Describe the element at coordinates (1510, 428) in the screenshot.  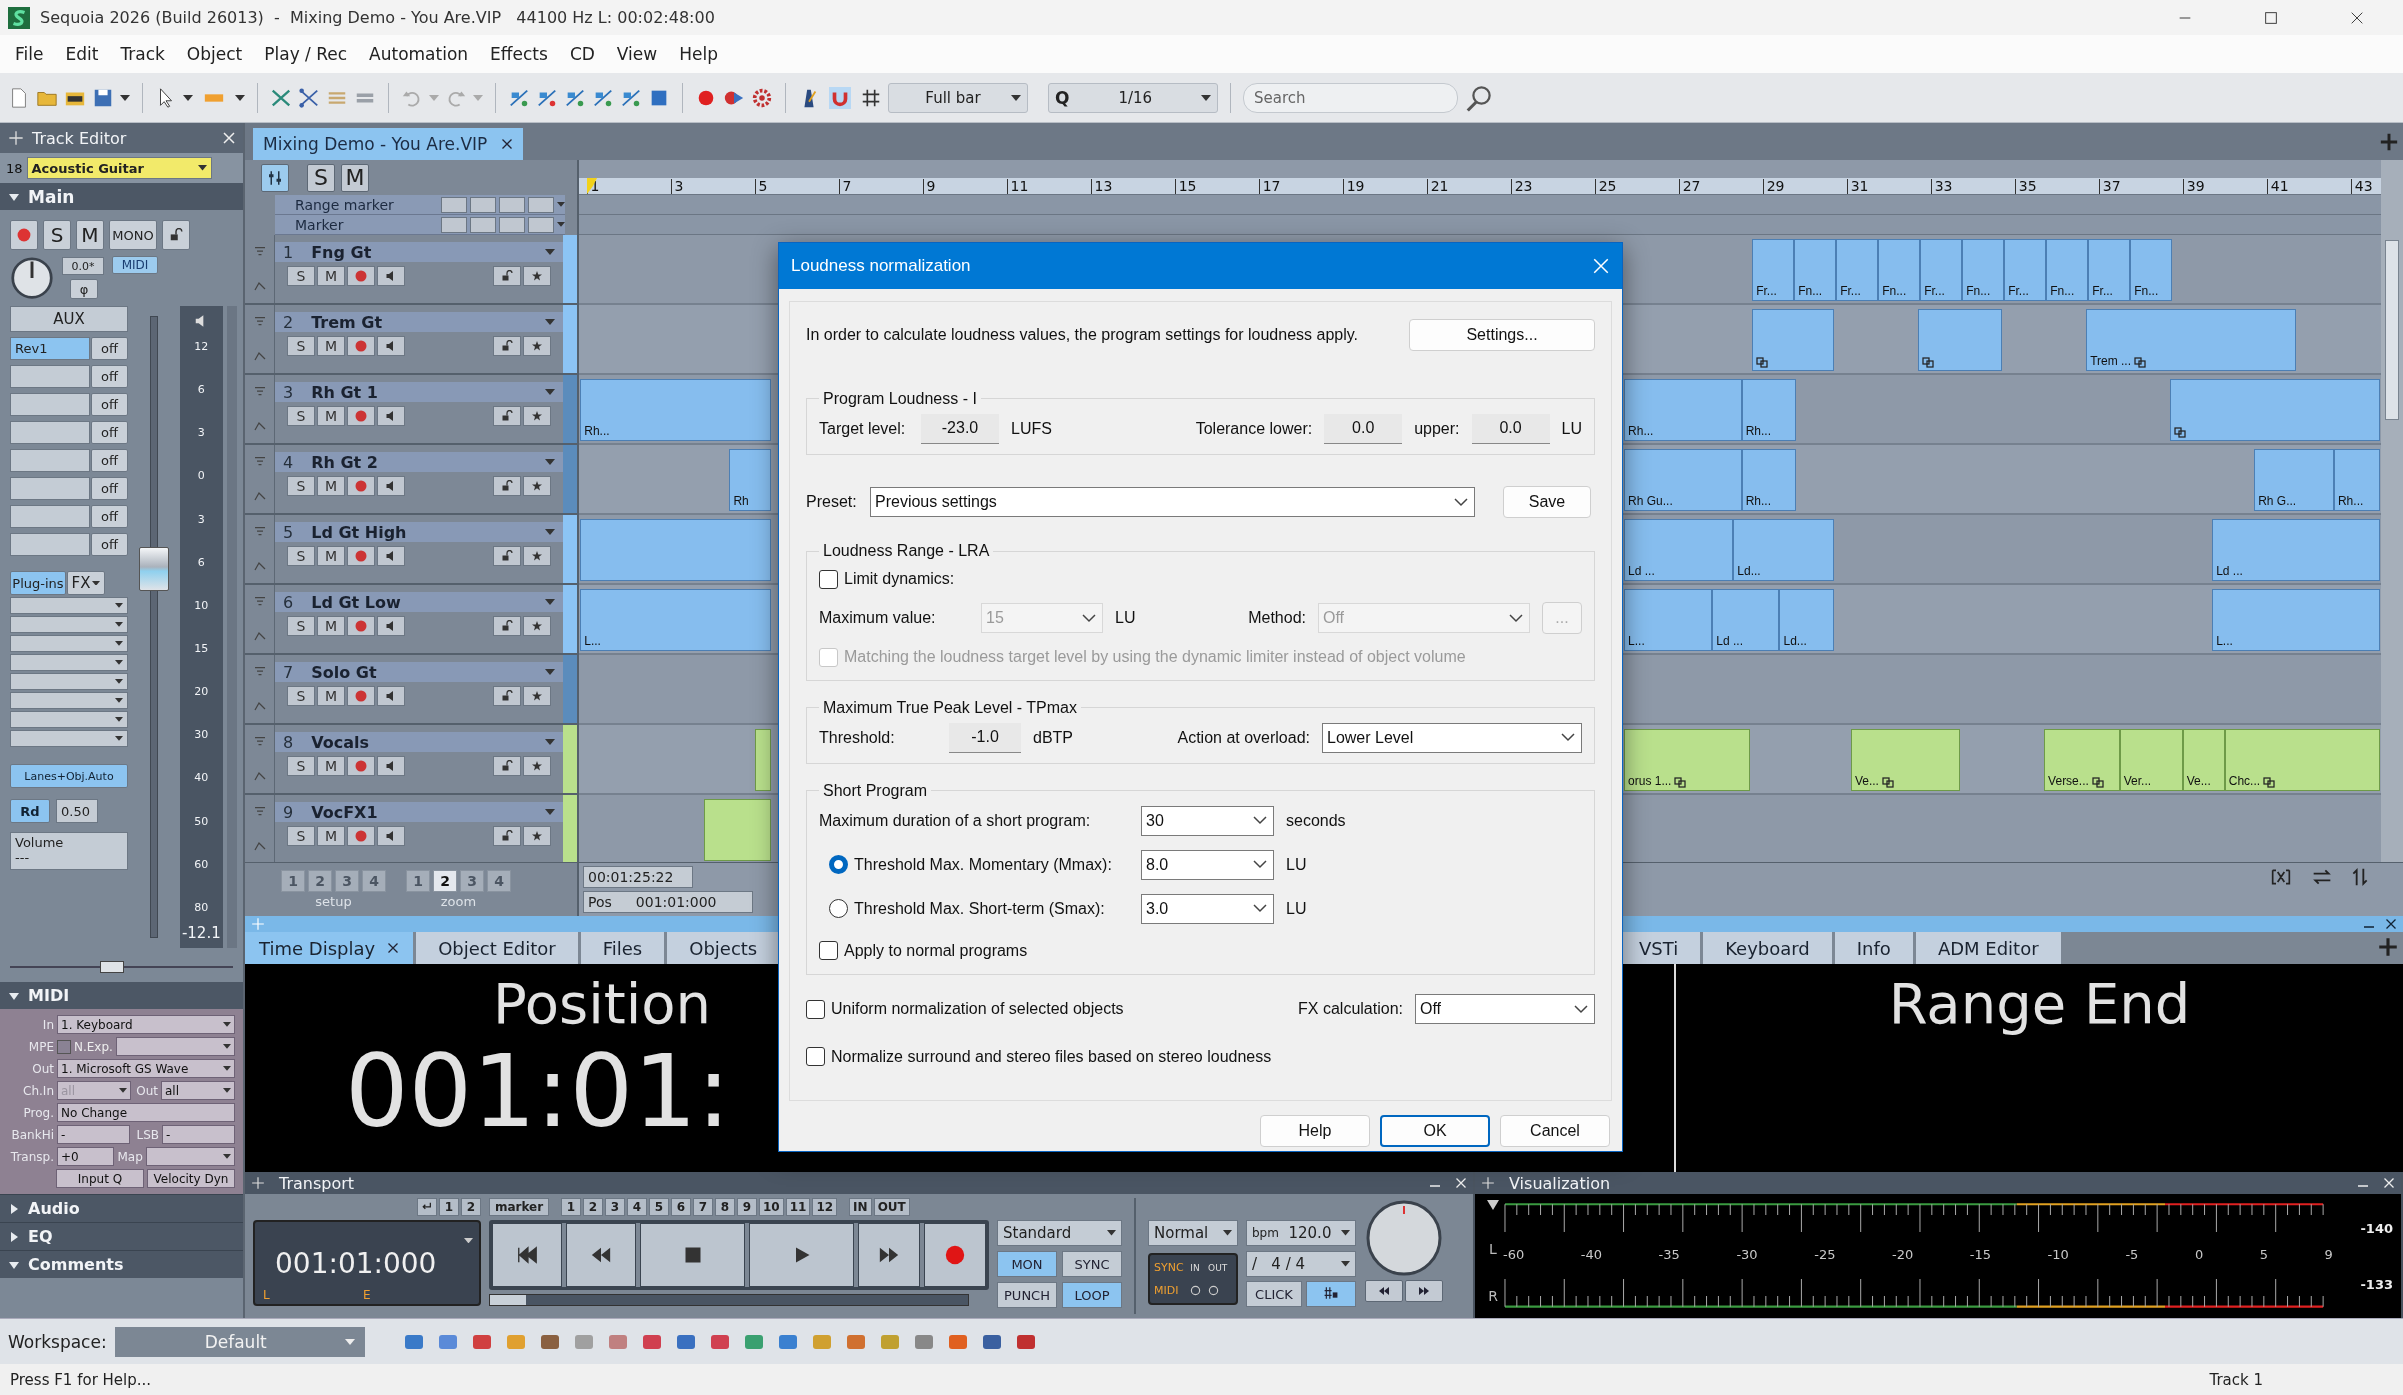
I see `tolerance-upper-field: 0.0` at that location.